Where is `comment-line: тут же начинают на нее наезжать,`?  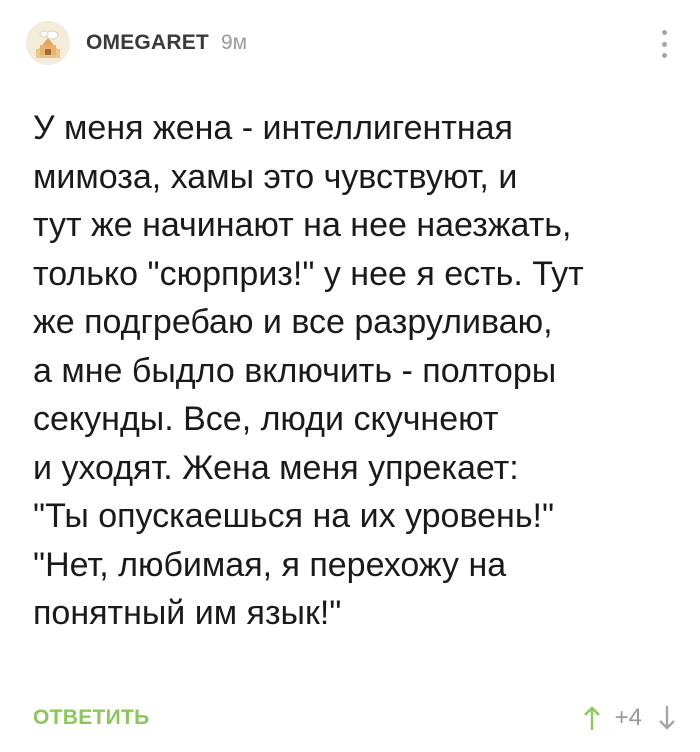 comment-line: тут же начинают на нее наезжать, is located at coordinates (302, 225).